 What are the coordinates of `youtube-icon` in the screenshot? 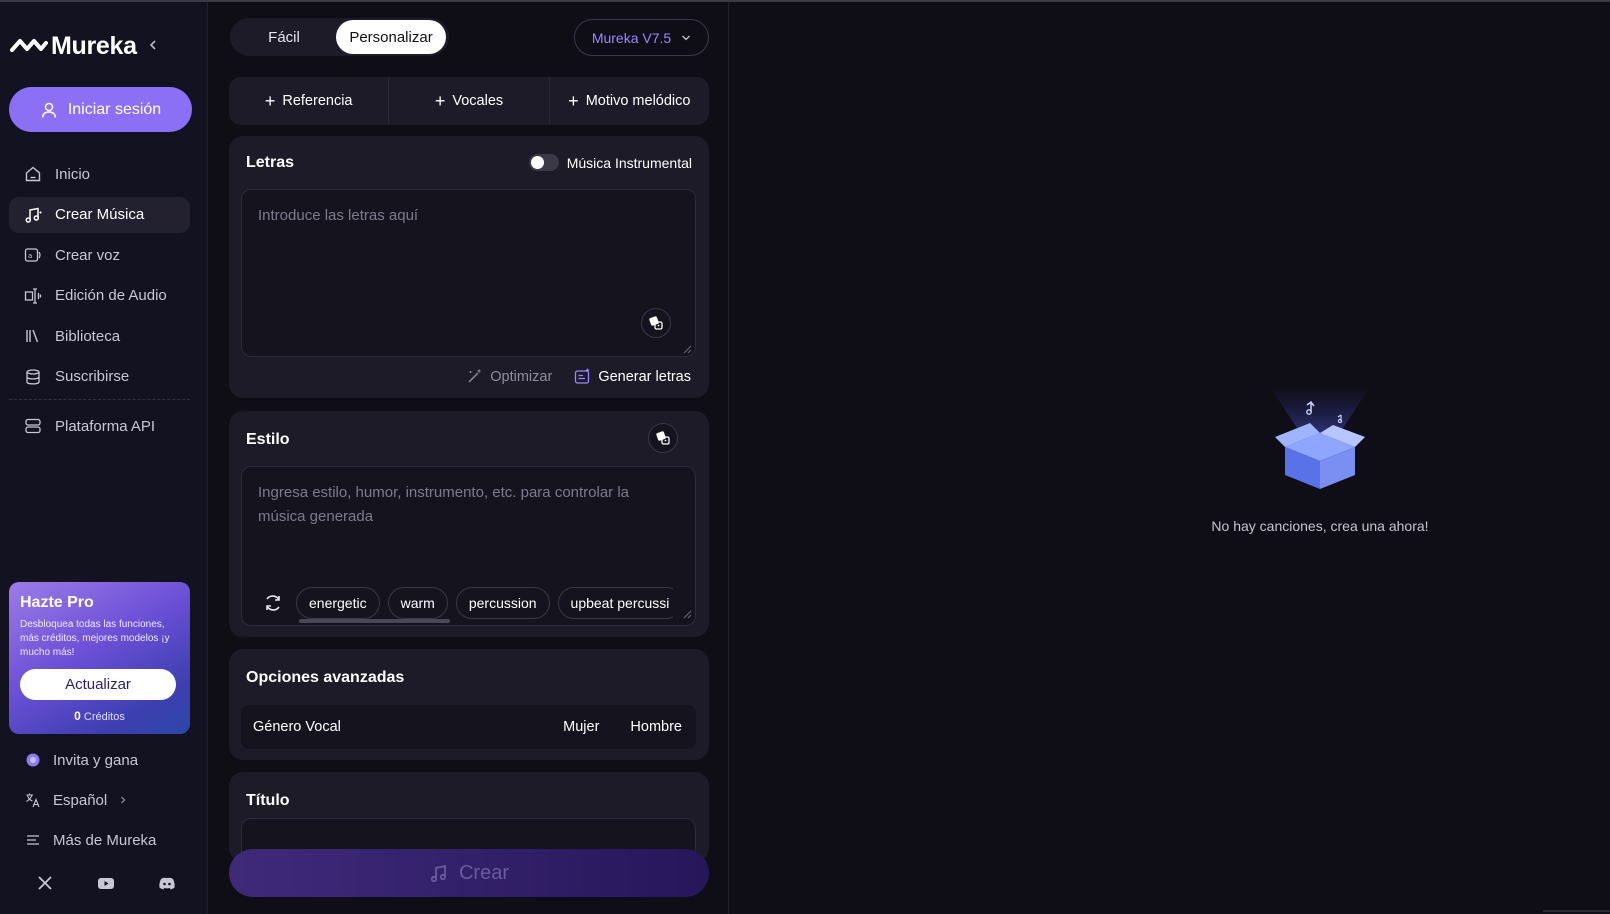 It's located at (106, 883).